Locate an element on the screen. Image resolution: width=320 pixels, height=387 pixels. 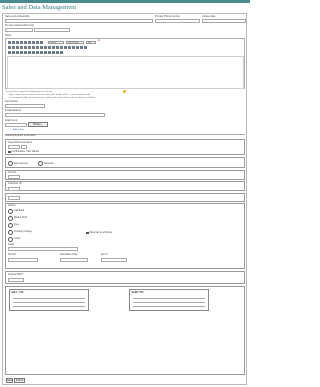
save-button: Save is located at coordinates (9, 380).